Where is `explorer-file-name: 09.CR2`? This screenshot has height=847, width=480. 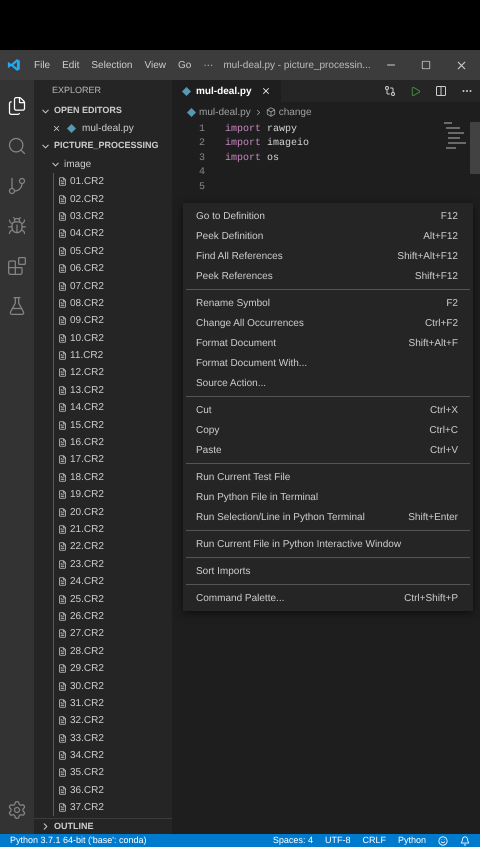
explorer-file-name: 09.CR2 is located at coordinates (87, 320).